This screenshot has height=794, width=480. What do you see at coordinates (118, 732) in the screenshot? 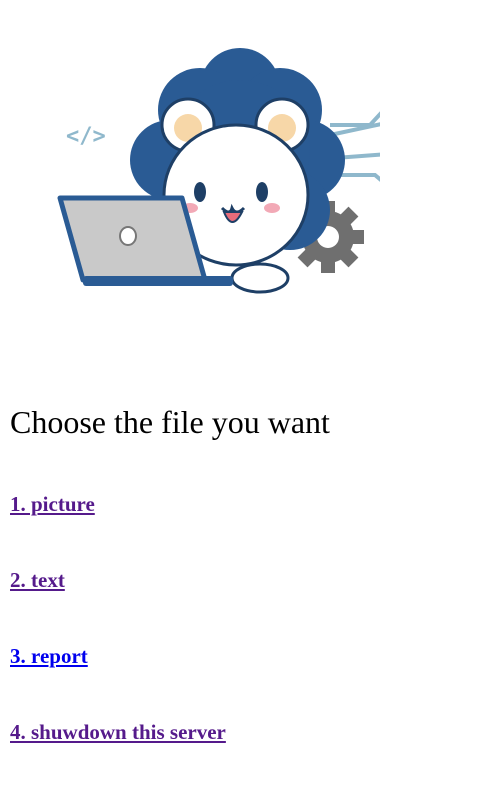
I see `link-shutdown-server: 4. shuwdown this server` at bounding box center [118, 732].